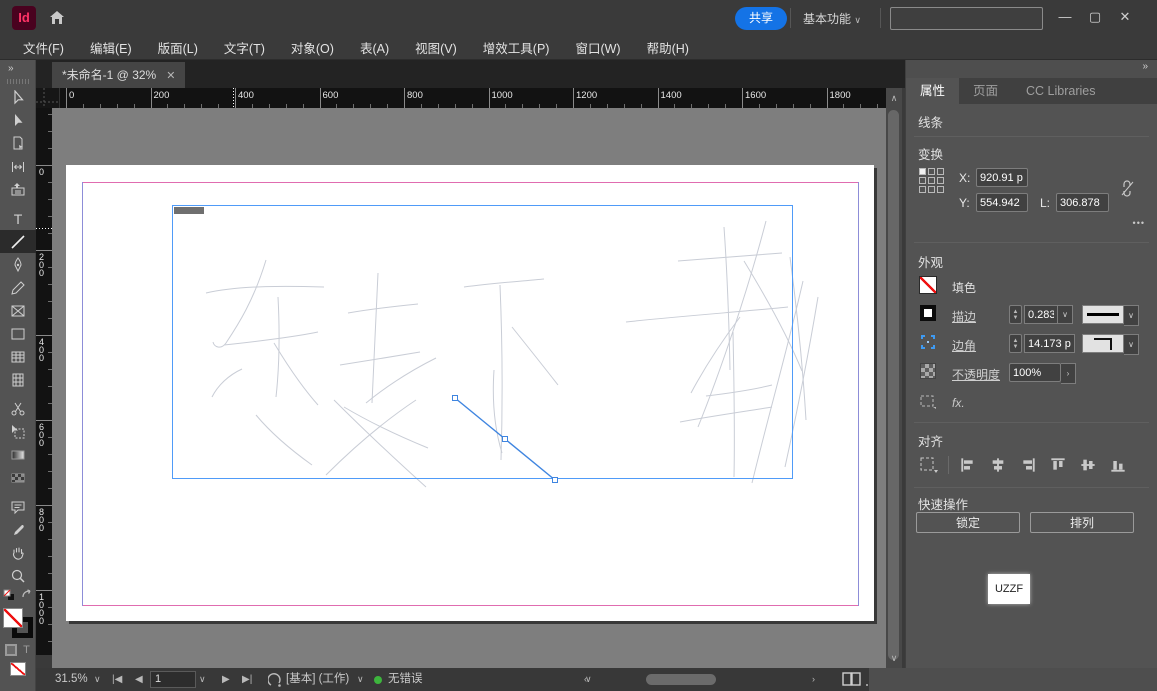 This screenshot has height=691, width=1157. I want to click on corner-style-control: ∨, so click(1110, 344).